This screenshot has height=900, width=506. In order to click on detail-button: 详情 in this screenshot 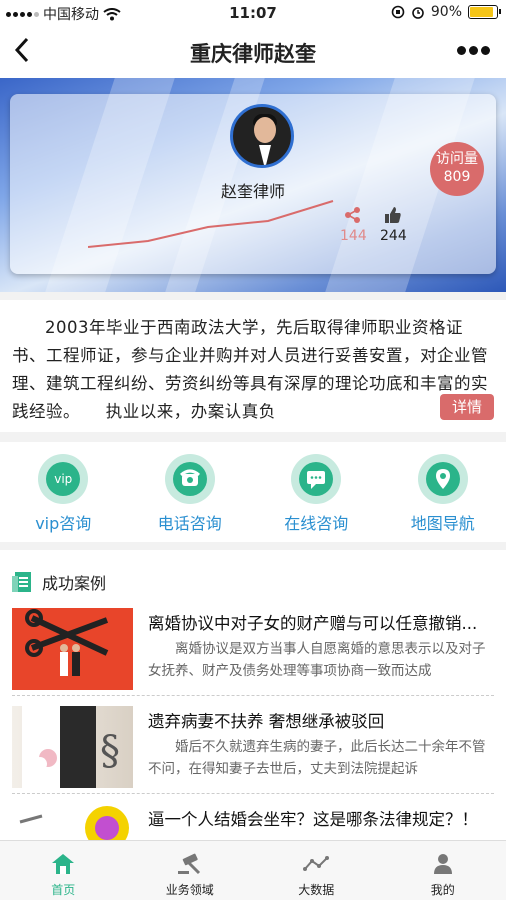, I will do `click(467, 407)`.